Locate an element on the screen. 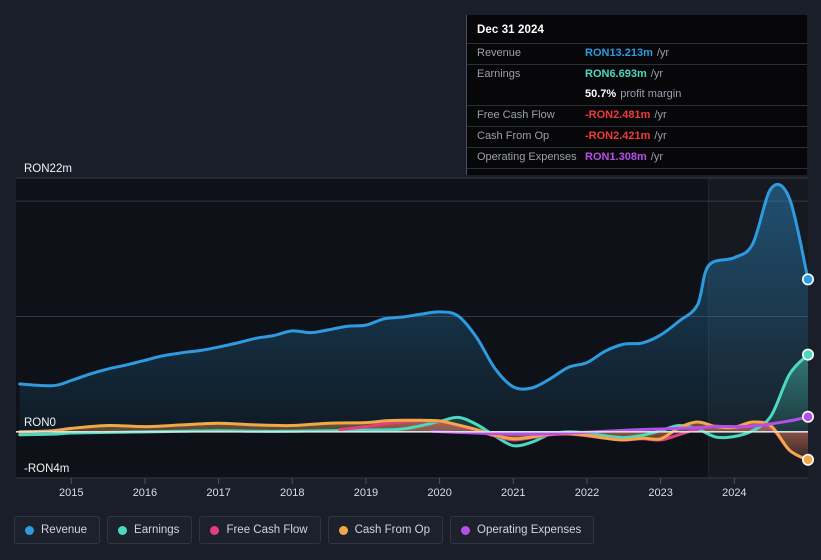  x-axis-label: 2016 is located at coordinates (145, 493).